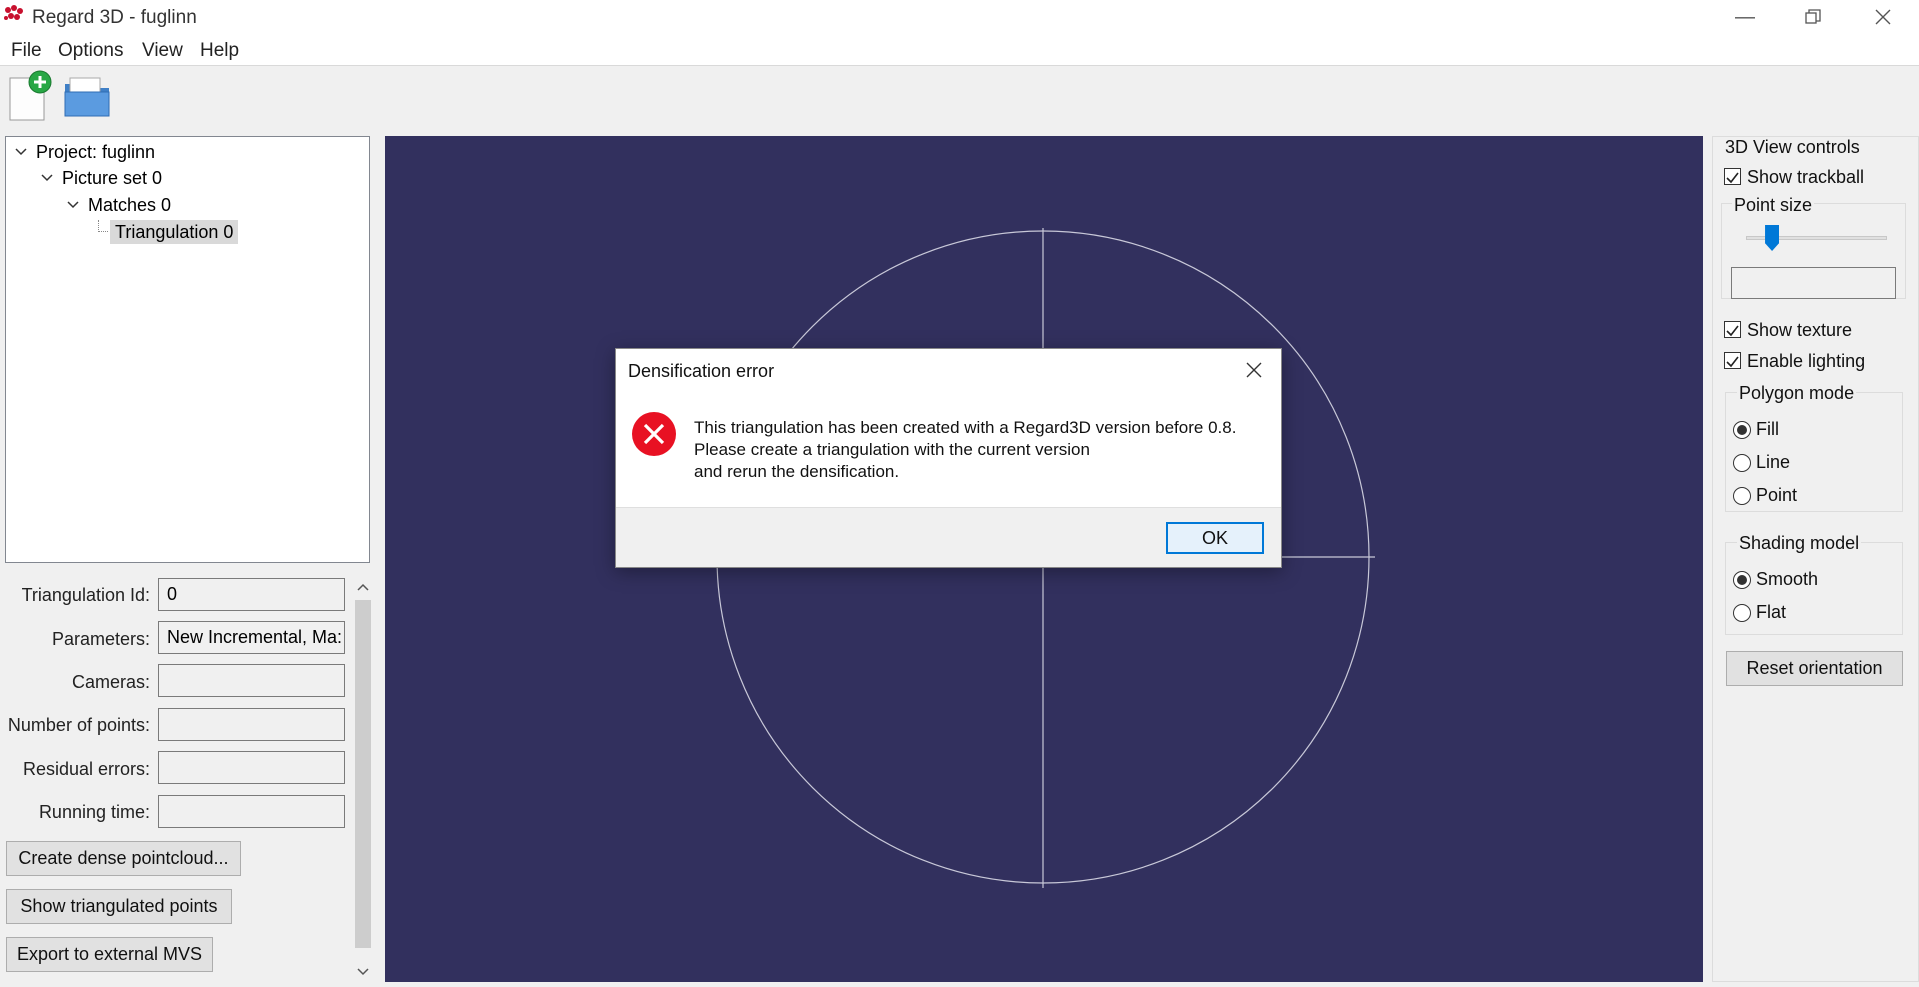  Describe the element at coordinates (251, 811) in the screenshot. I see `running-time-field` at that location.